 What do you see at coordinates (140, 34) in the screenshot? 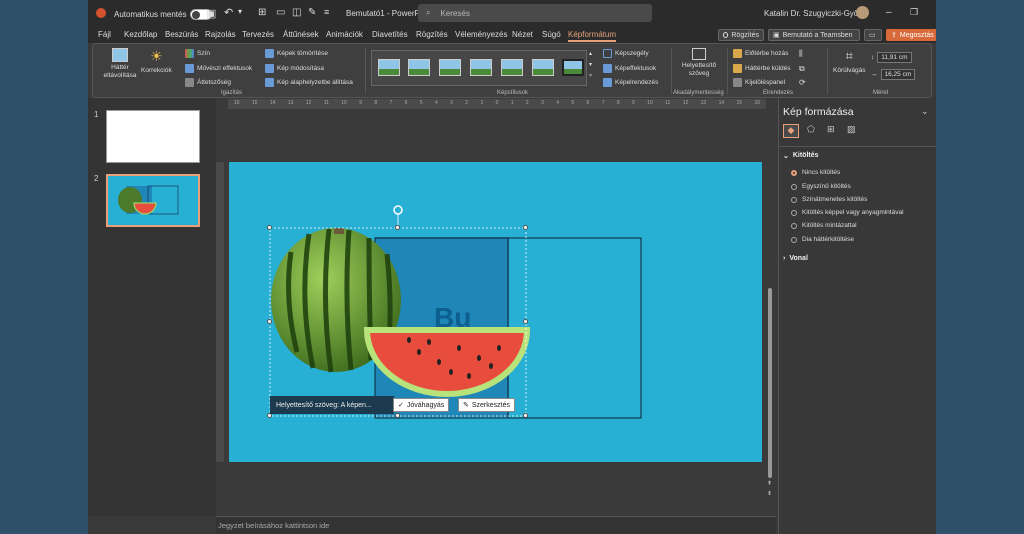
I see `tab-home: Kezdőlap` at bounding box center [140, 34].